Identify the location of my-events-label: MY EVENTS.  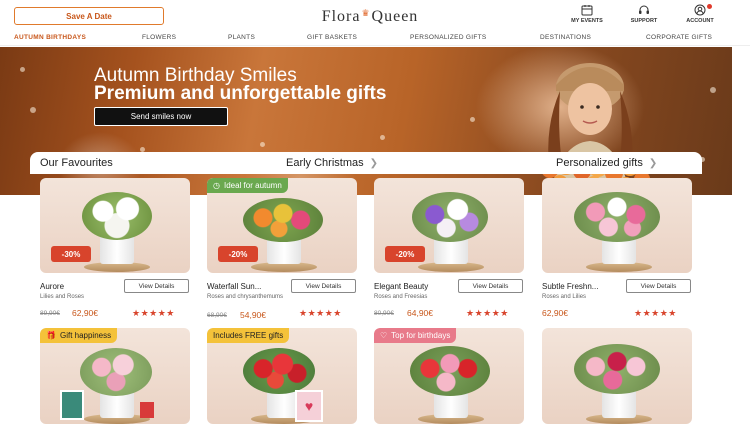
(587, 21).